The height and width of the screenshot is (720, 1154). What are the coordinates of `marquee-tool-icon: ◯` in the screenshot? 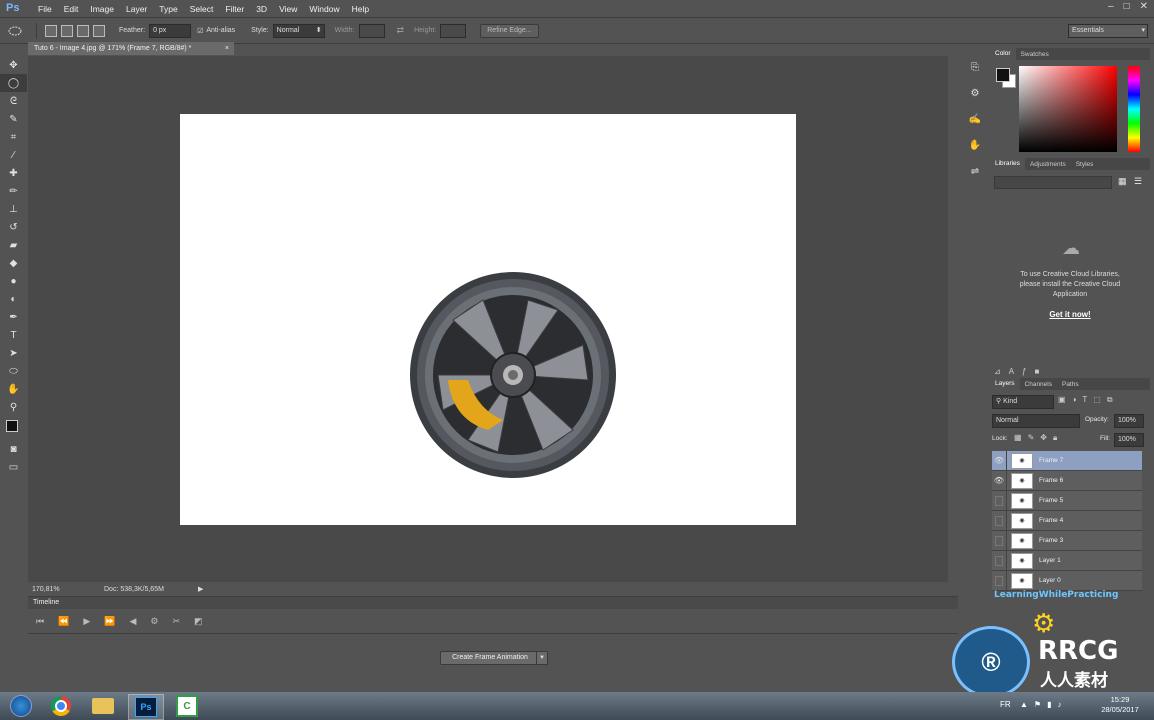 It's located at (13, 83).